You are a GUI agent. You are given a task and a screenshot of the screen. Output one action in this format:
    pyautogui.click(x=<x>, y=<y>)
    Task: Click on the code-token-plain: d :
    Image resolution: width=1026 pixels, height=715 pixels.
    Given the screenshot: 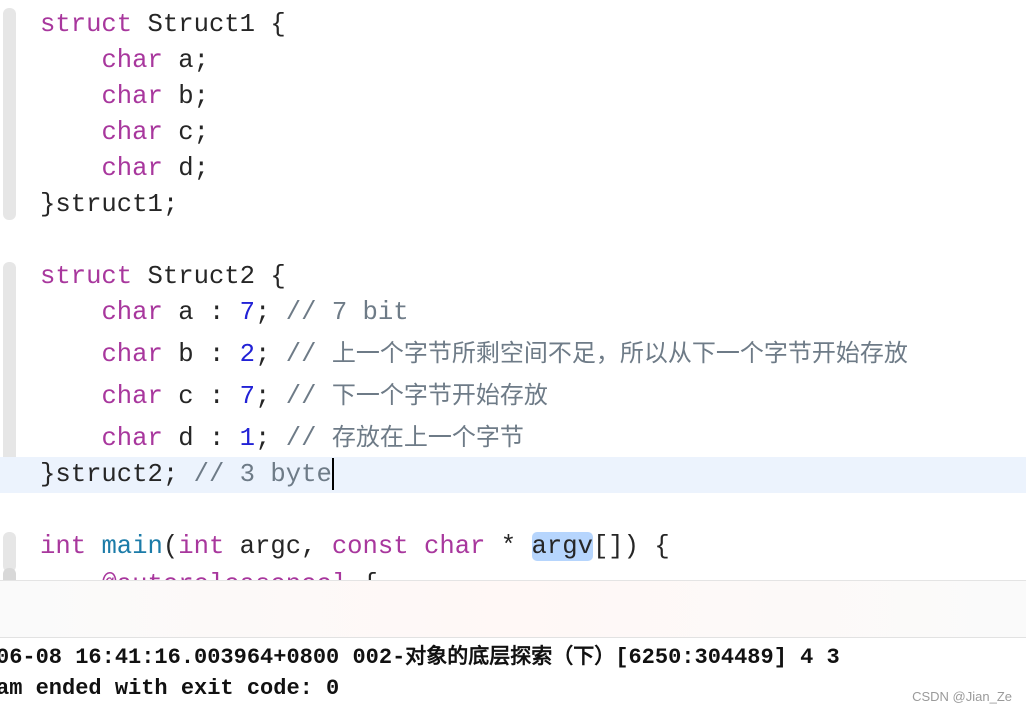 What is the action you would take?
    pyautogui.click(x=201, y=438)
    